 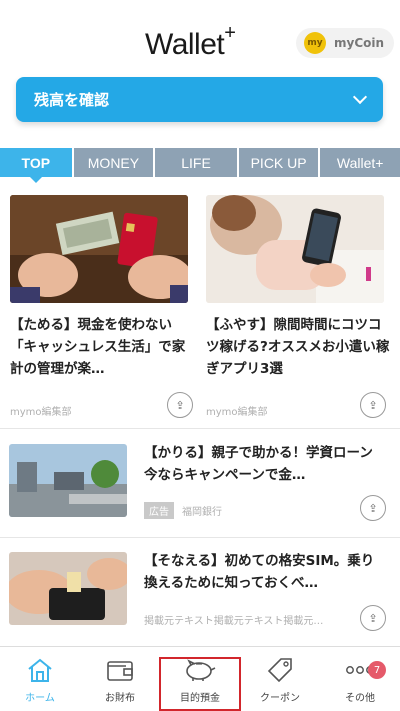 I want to click on tab-wallet-plus: Wallet+, so click(x=360, y=162).